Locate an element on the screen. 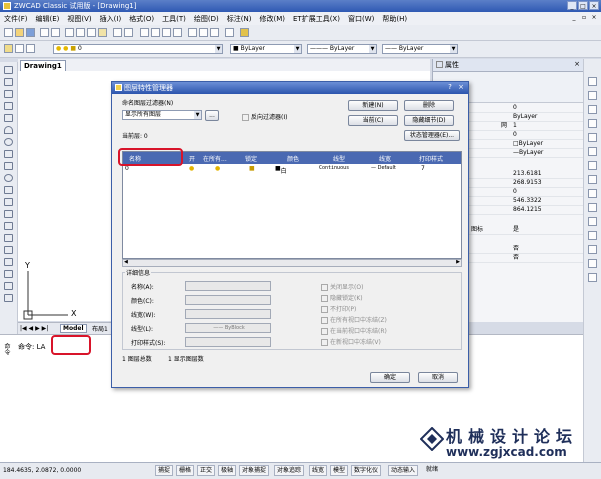 The image size is (601, 479). filter-select: 显示所有图层 ▼ is located at coordinates (162, 115).